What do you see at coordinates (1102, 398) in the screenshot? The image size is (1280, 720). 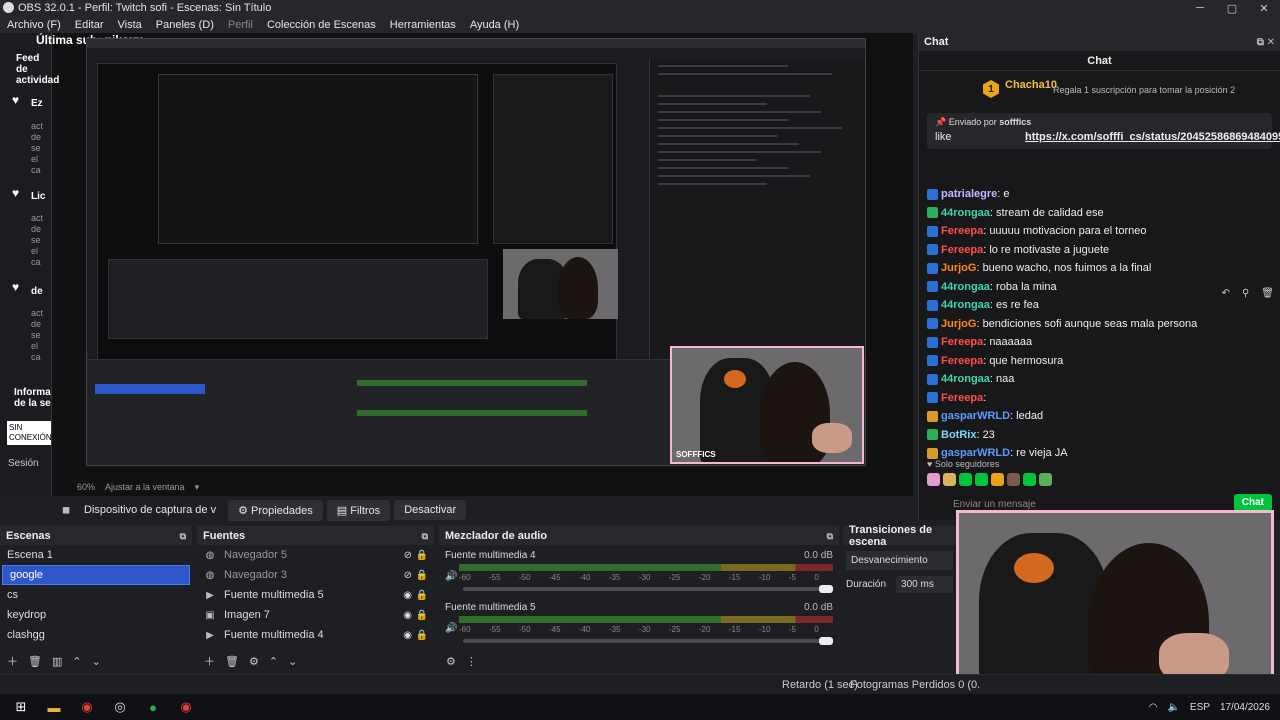 I see `chat-message: Fereepa:` at bounding box center [1102, 398].